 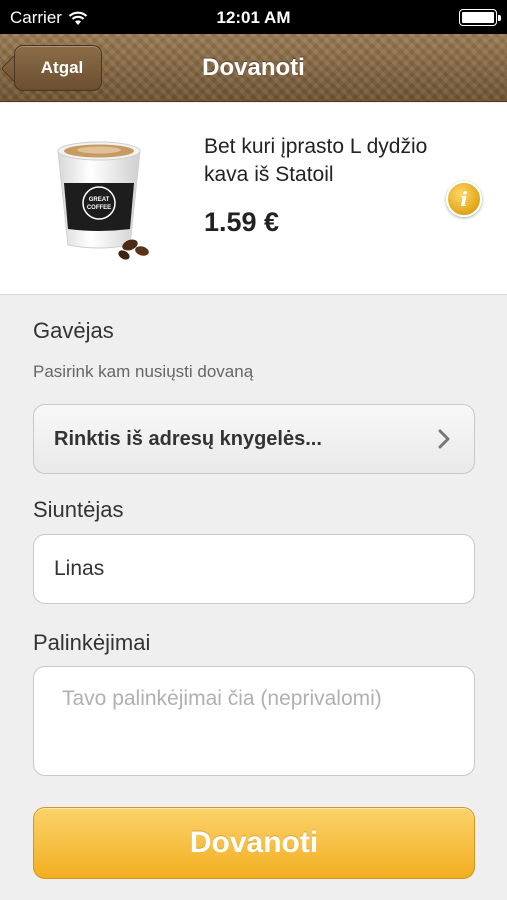 What do you see at coordinates (73, 330) in the screenshot?
I see `recipient-label: Gavėjas` at bounding box center [73, 330].